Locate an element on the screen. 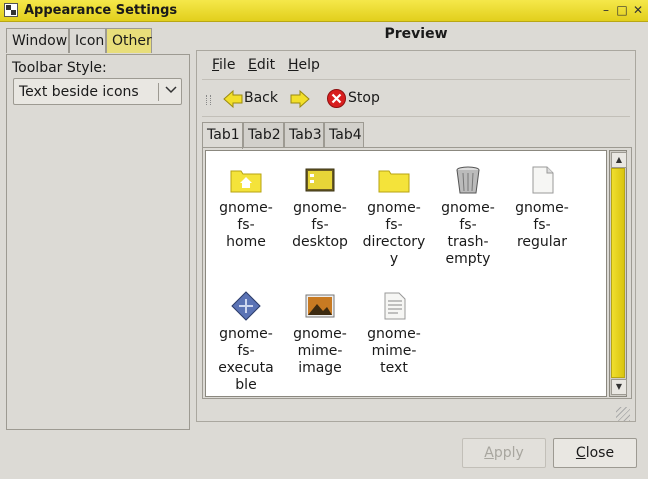 The image size is (648, 479). scroll-down-icon: ▼ is located at coordinates (619, 387).